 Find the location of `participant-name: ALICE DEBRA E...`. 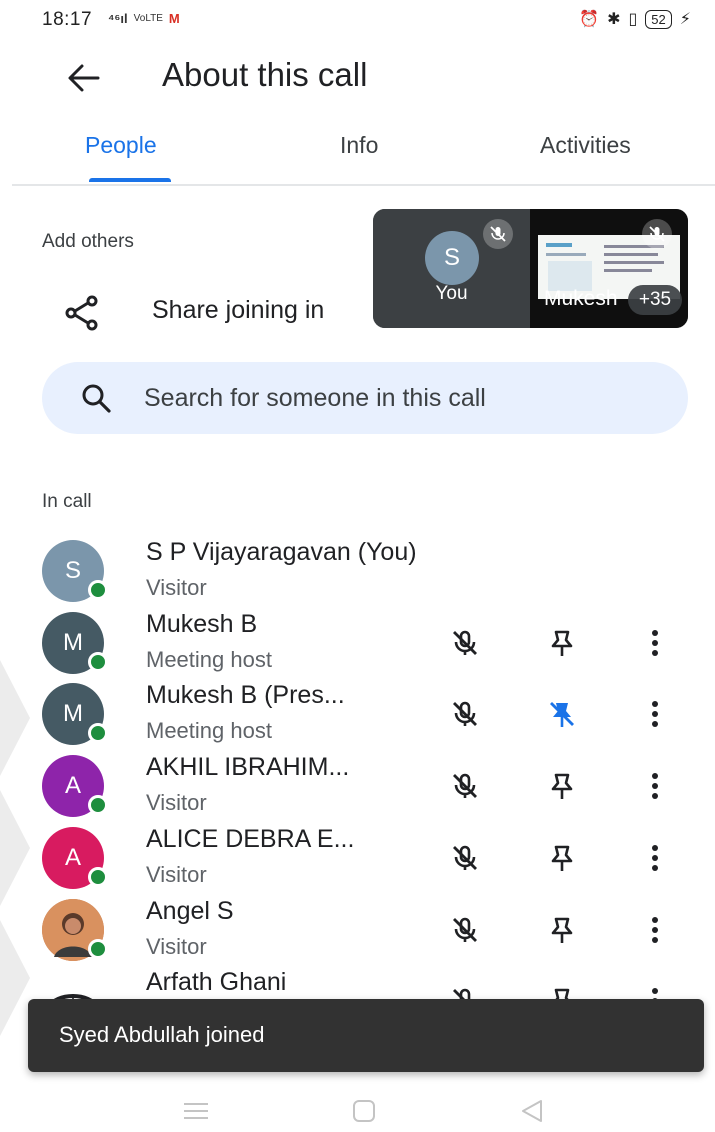

participant-name: ALICE DEBRA E... is located at coordinates (250, 839).